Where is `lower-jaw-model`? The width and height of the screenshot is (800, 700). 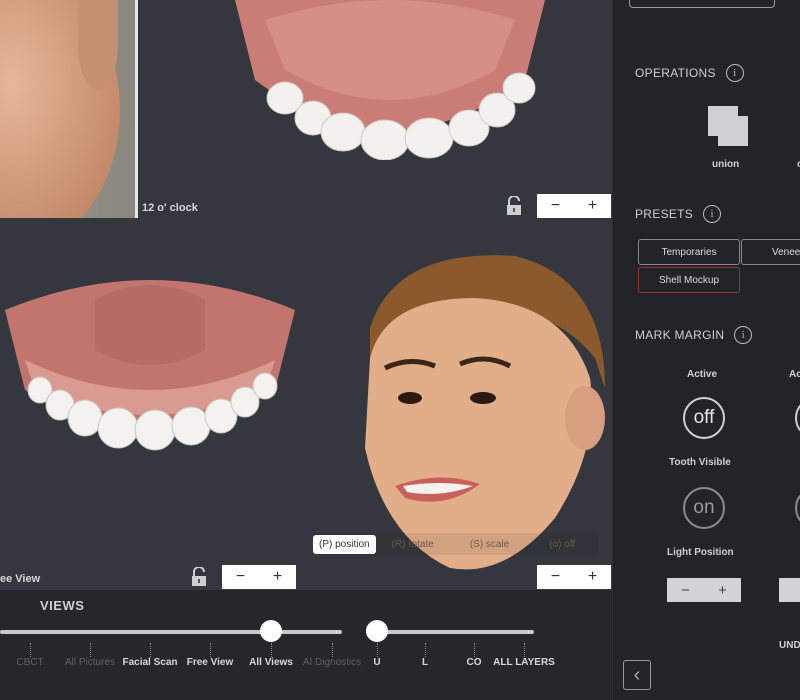
lower-jaw-model is located at coordinates (150, 365).